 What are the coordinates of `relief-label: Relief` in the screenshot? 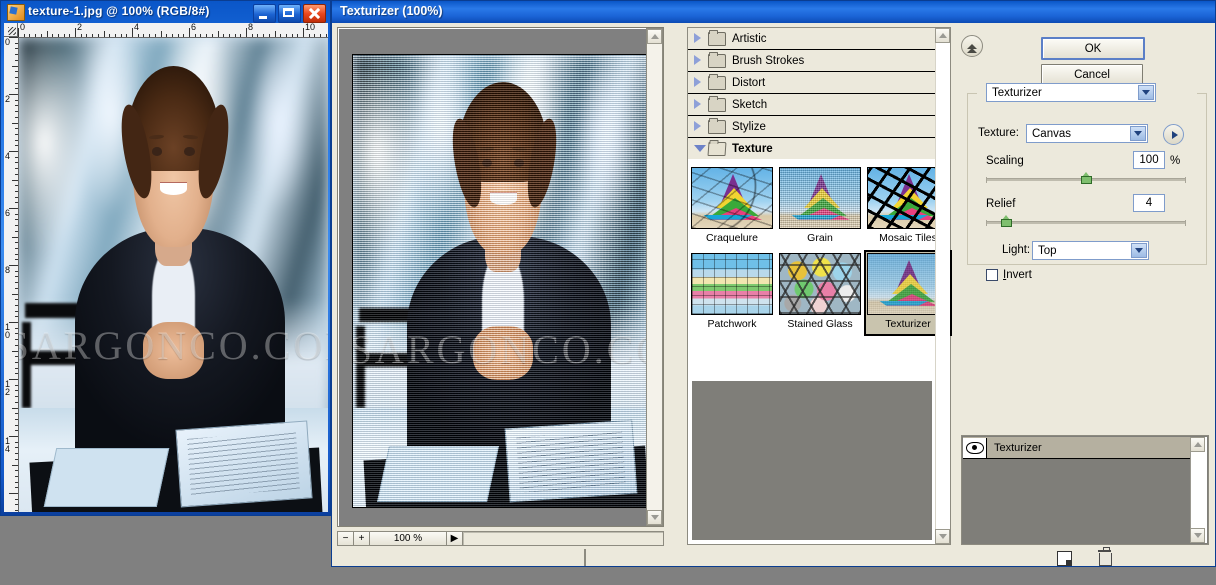 It's located at (1001, 204).